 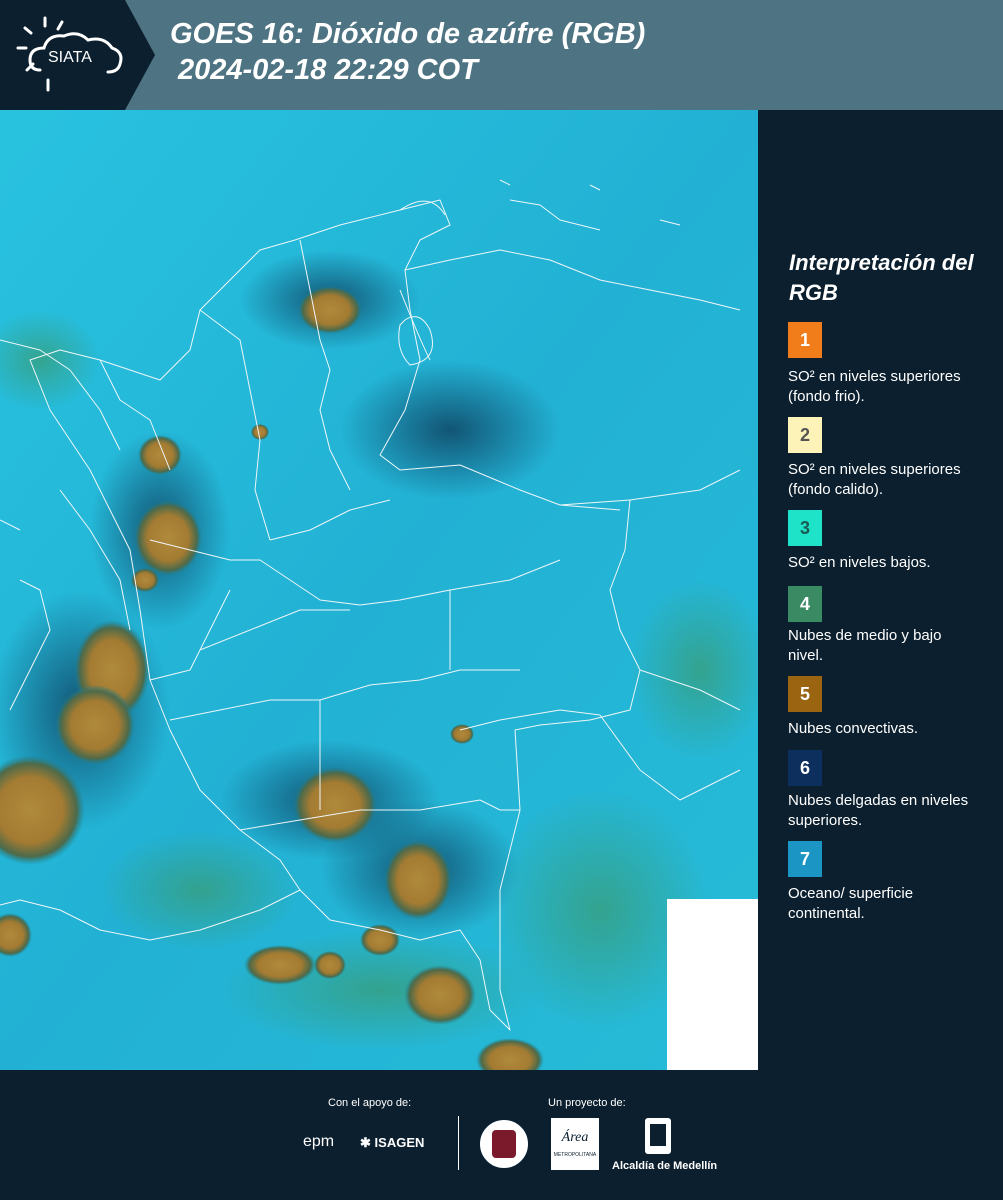 I want to click on medellin-seal-icon, so click(x=504, y=1144).